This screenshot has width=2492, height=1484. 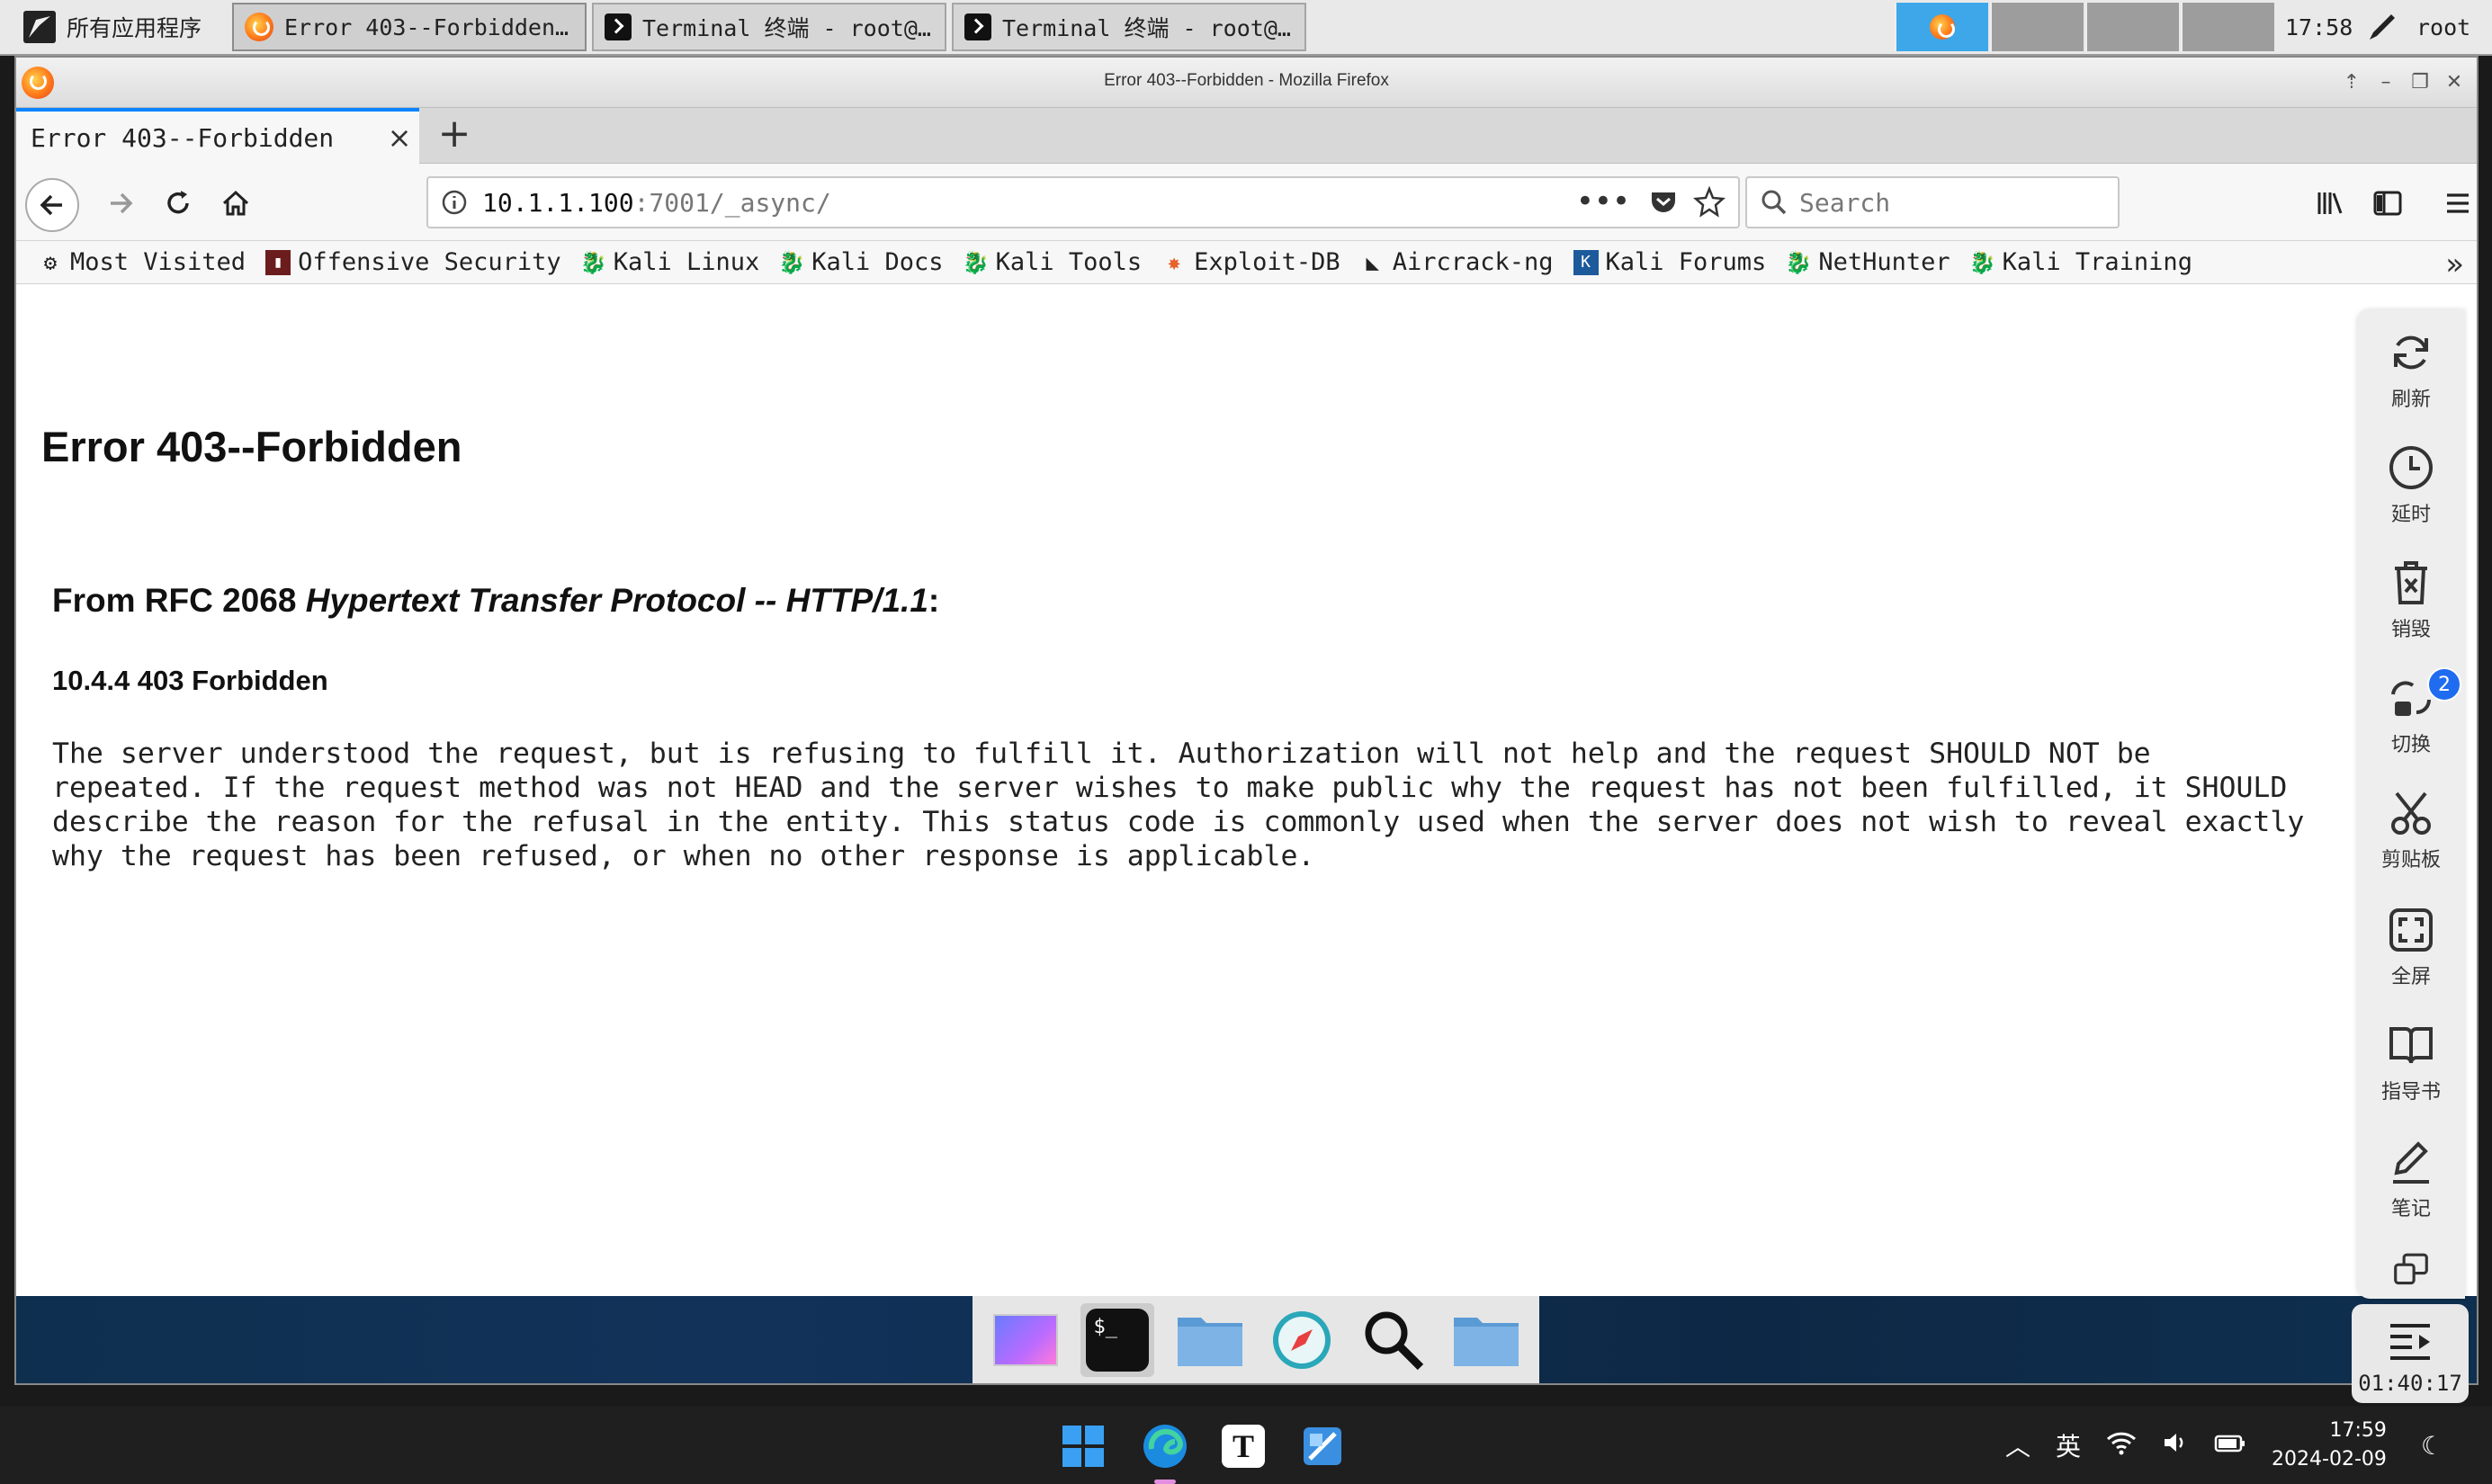 What do you see at coordinates (1393, 1340) in the screenshot?
I see `magnifier-icon` at bounding box center [1393, 1340].